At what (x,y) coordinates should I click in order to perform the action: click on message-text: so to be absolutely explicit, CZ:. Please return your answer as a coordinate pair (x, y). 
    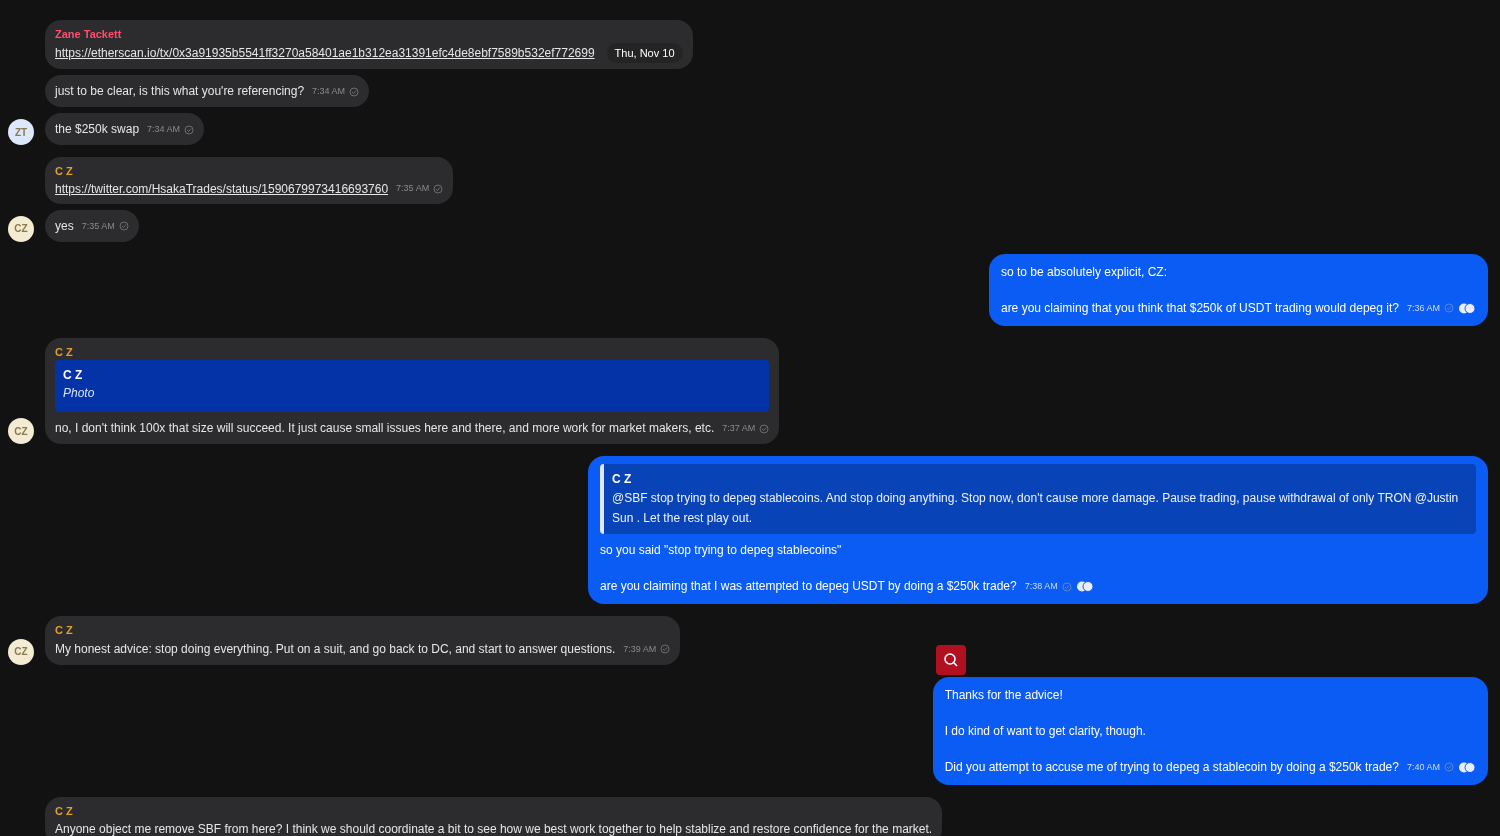
    Looking at the image, I should click on (1084, 271).